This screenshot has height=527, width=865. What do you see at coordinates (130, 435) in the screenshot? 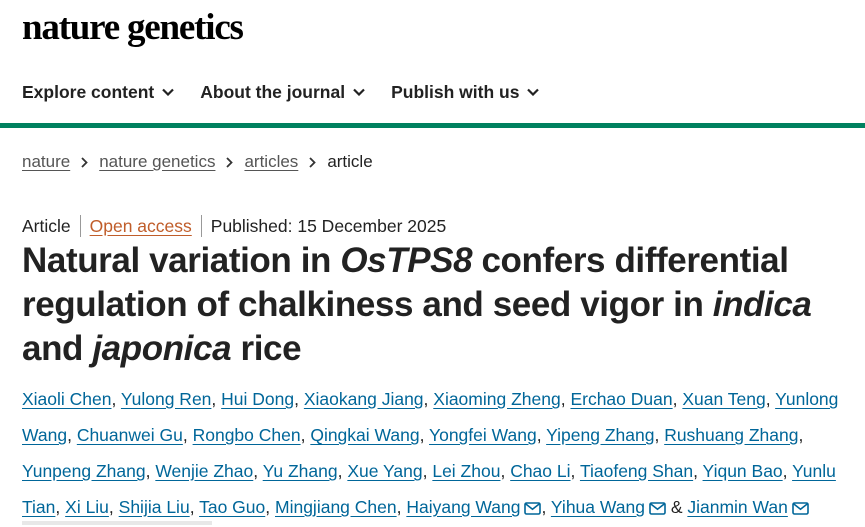
I see `author-link: Chuanwei Gu` at bounding box center [130, 435].